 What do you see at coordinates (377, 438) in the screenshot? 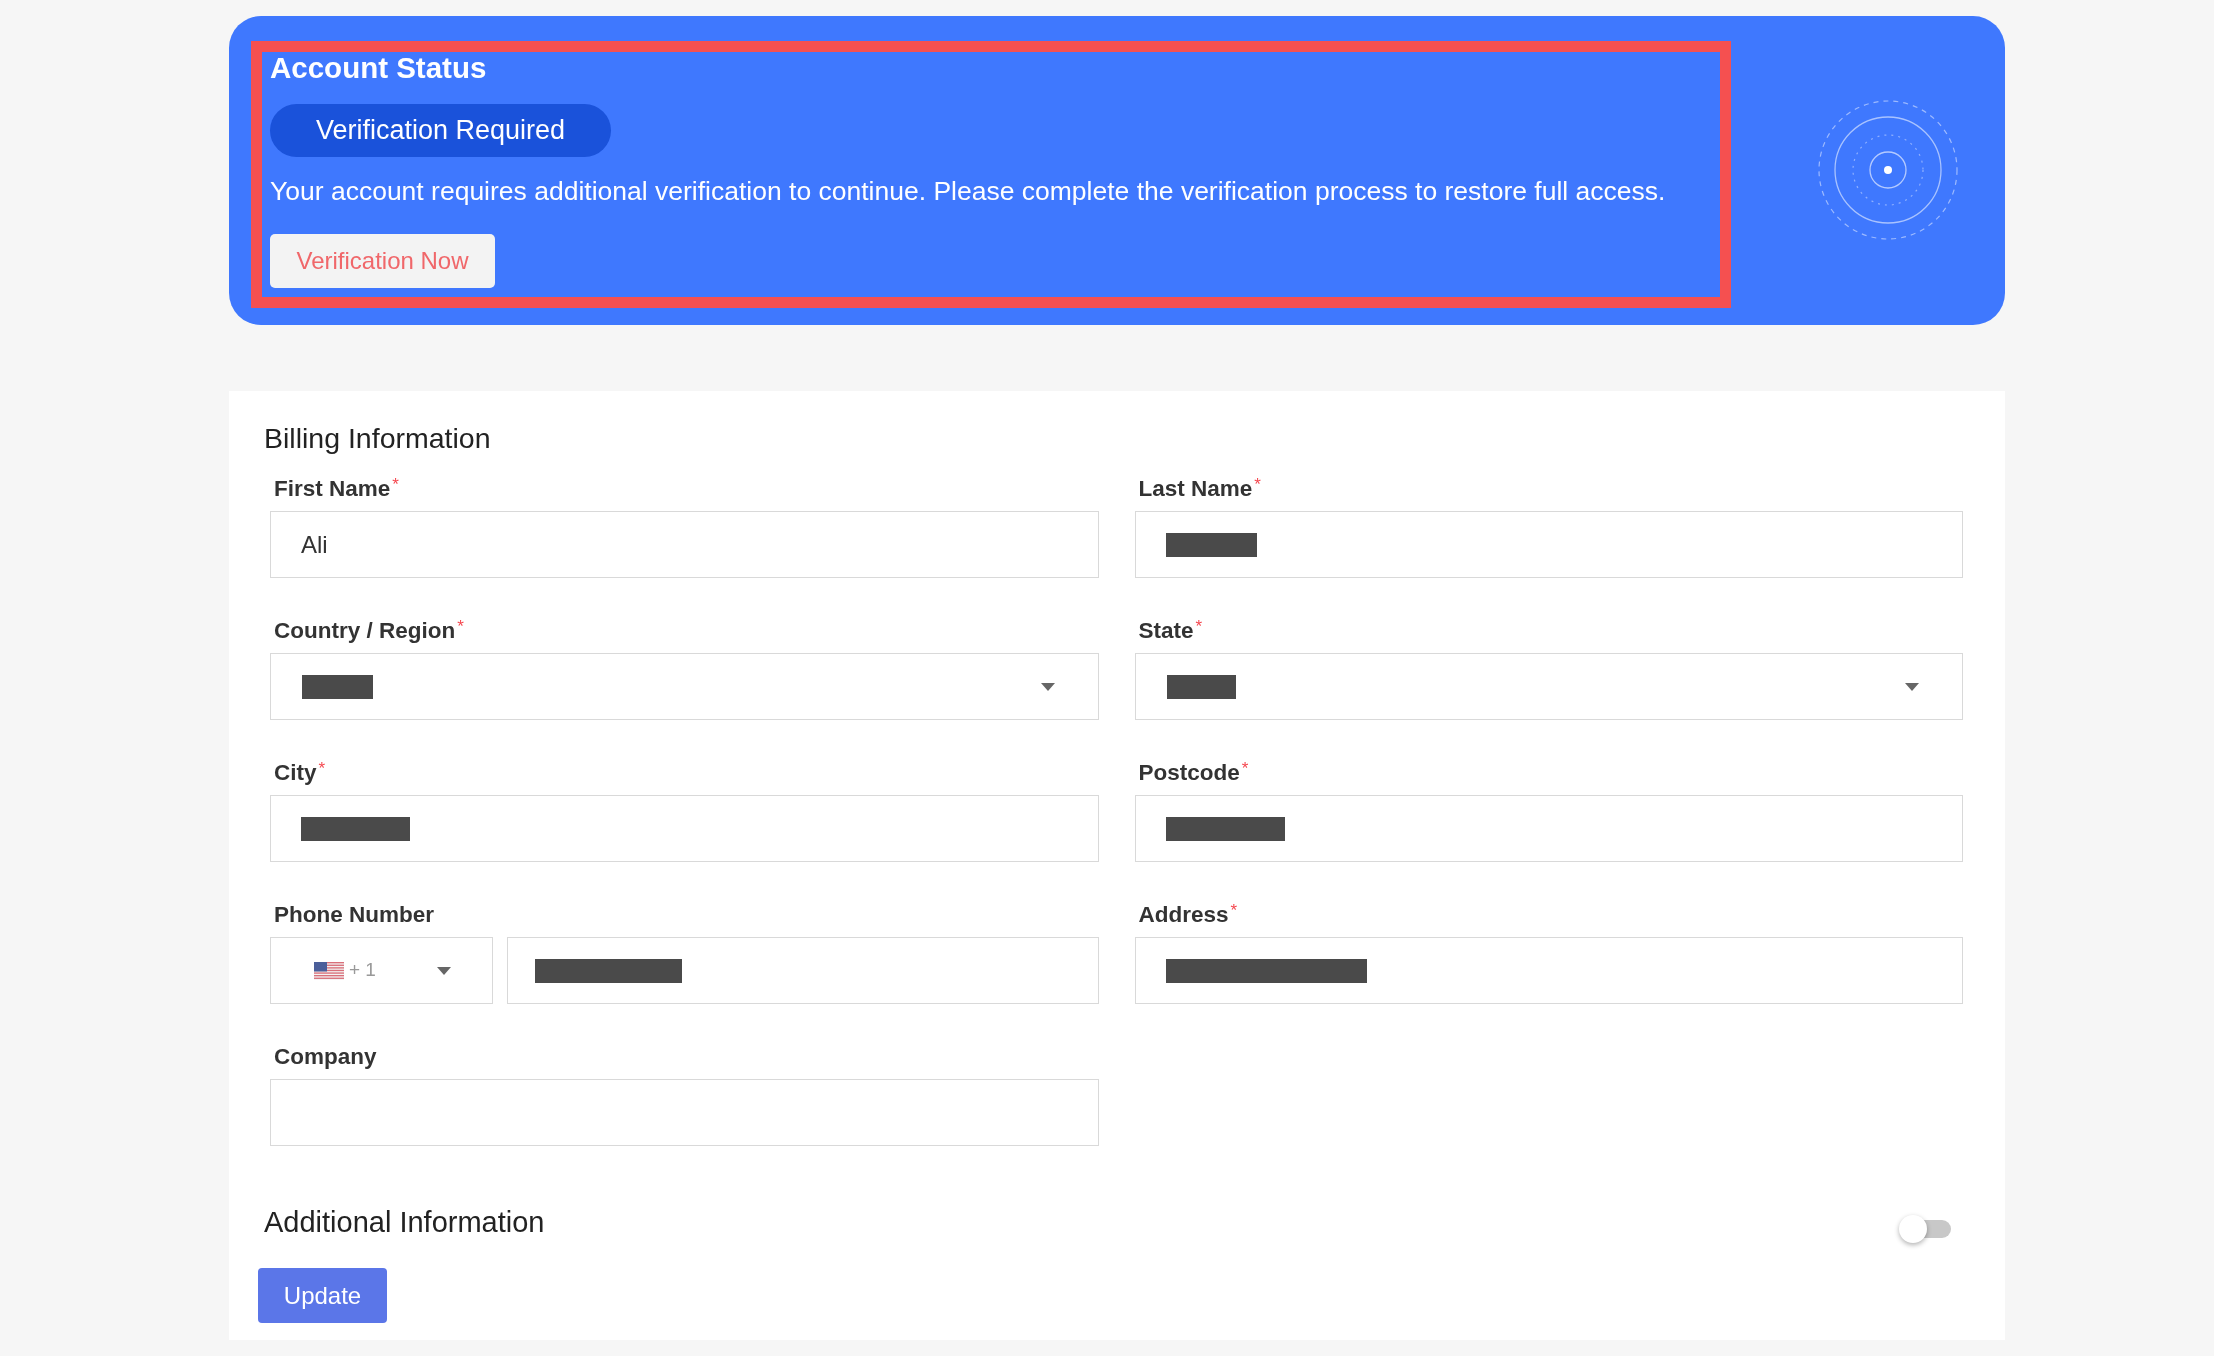
I see `section-title: Billing Information` at bounding box center [377, 438].